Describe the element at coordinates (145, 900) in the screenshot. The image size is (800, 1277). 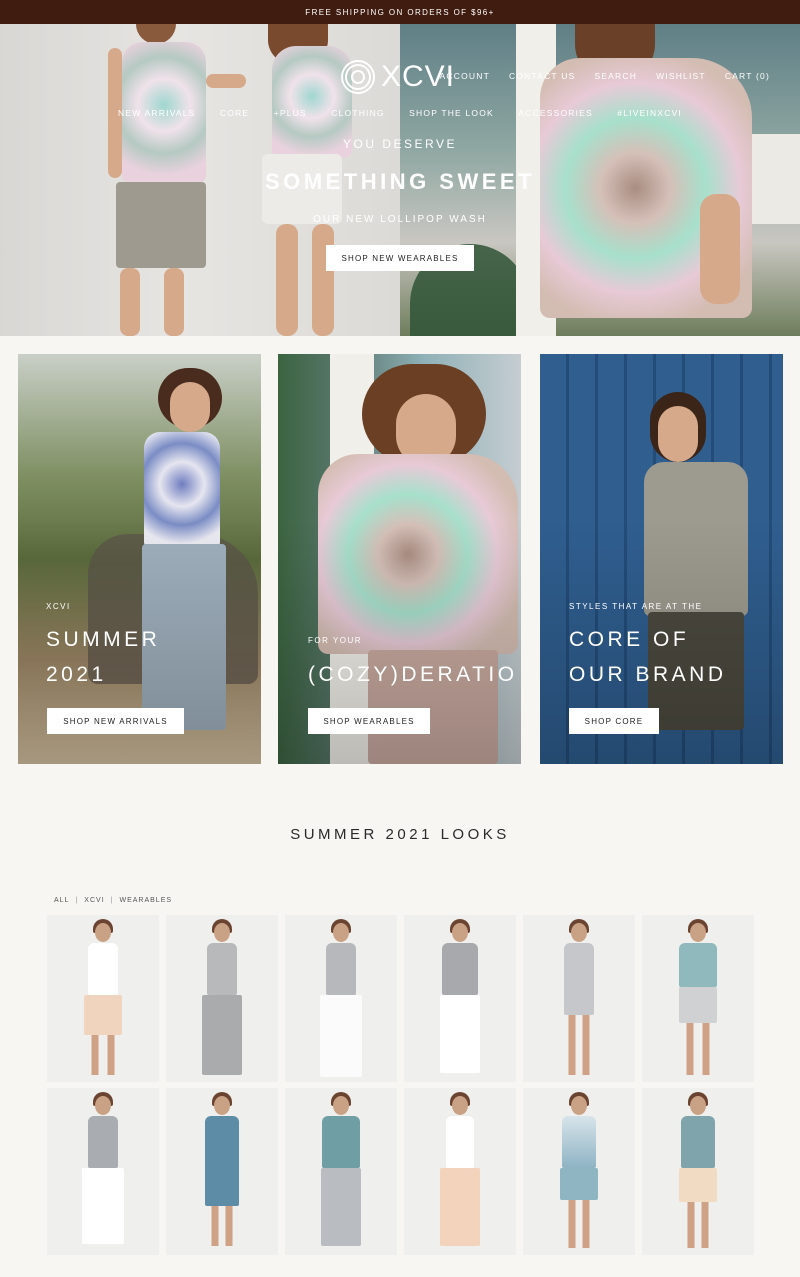
I see `filter-wearables: WEARABLES` at that location.